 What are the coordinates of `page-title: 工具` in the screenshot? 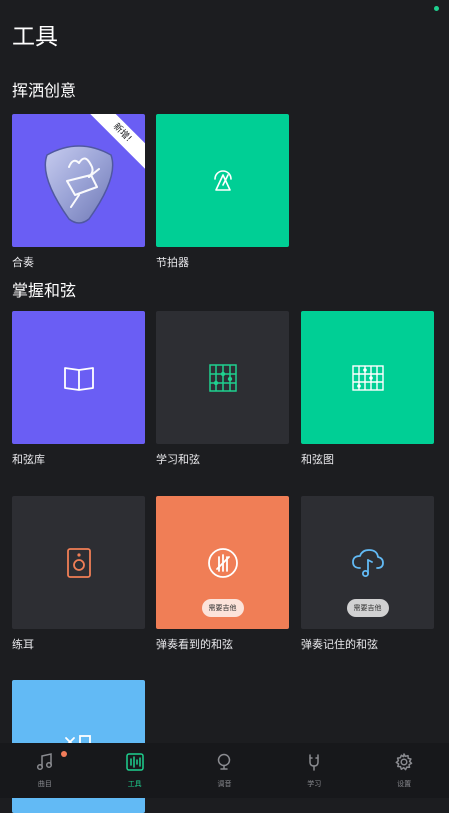 It's located at (35, 37).